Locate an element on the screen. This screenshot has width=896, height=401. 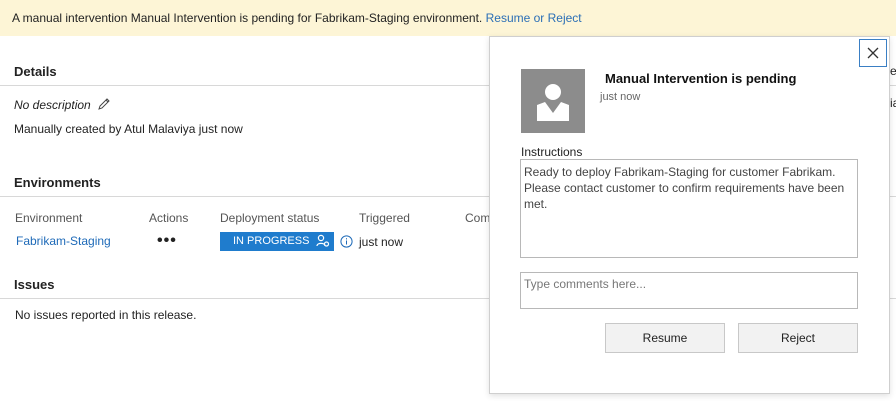
pencil-icon is located at coordinates (104, 105).